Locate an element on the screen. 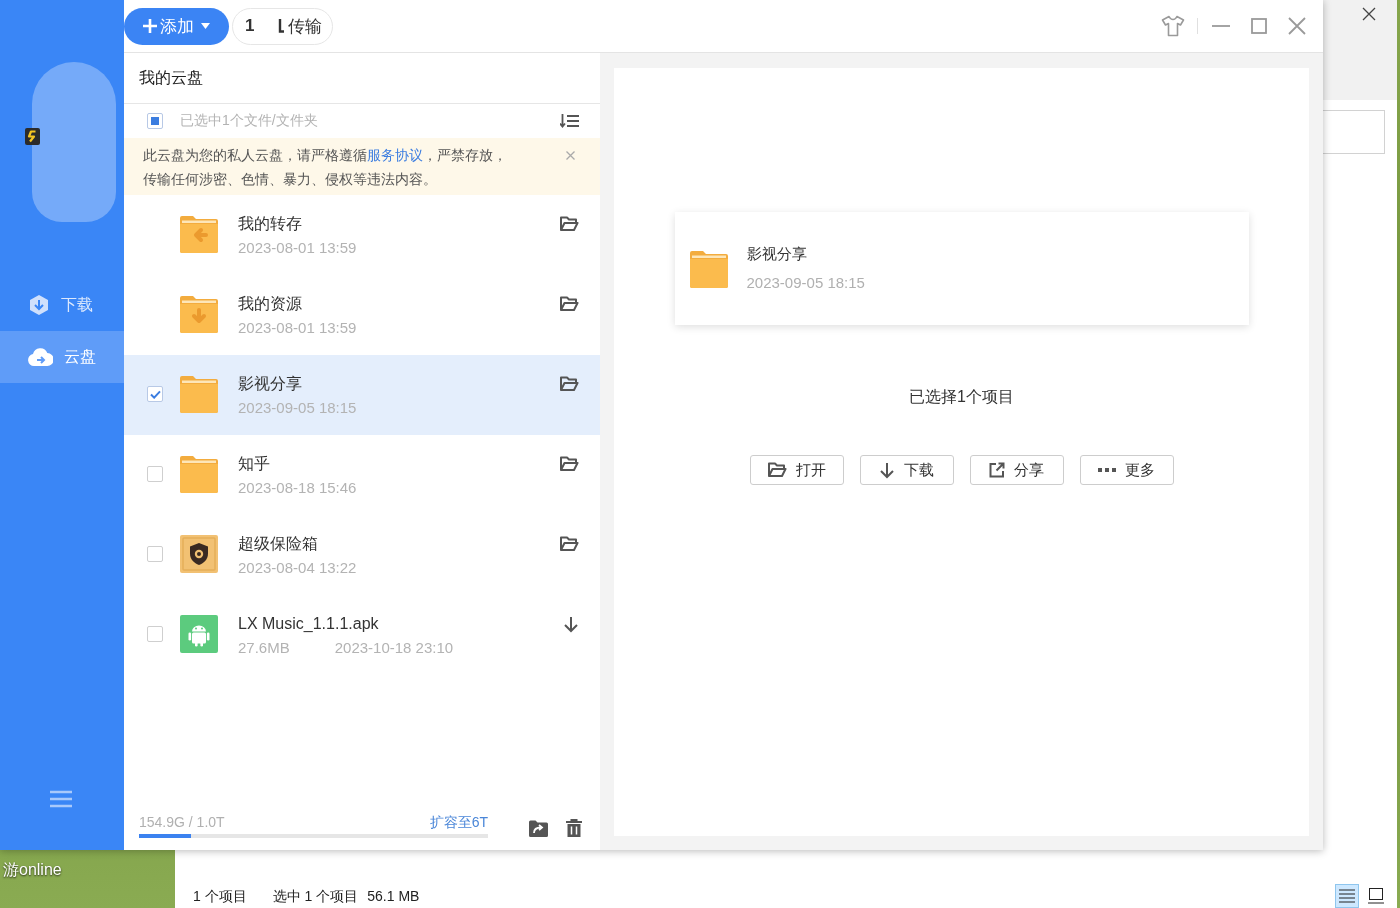 This screenshot has width=1400, height=908. file-name: LX Music_1.1.1.apk is located at coordinates (309, 624).